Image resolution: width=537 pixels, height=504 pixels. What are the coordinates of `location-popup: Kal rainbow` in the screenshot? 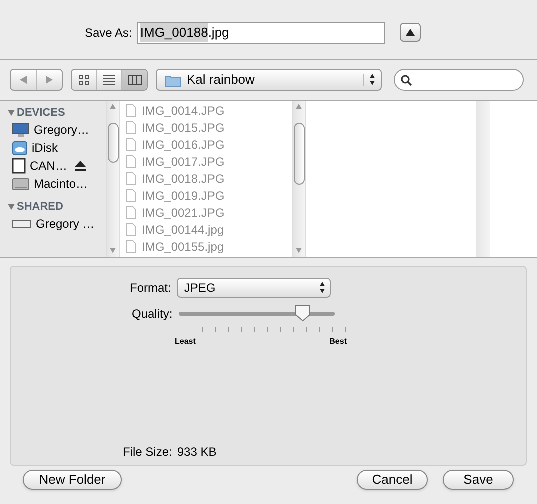 It's located at (269, 80).